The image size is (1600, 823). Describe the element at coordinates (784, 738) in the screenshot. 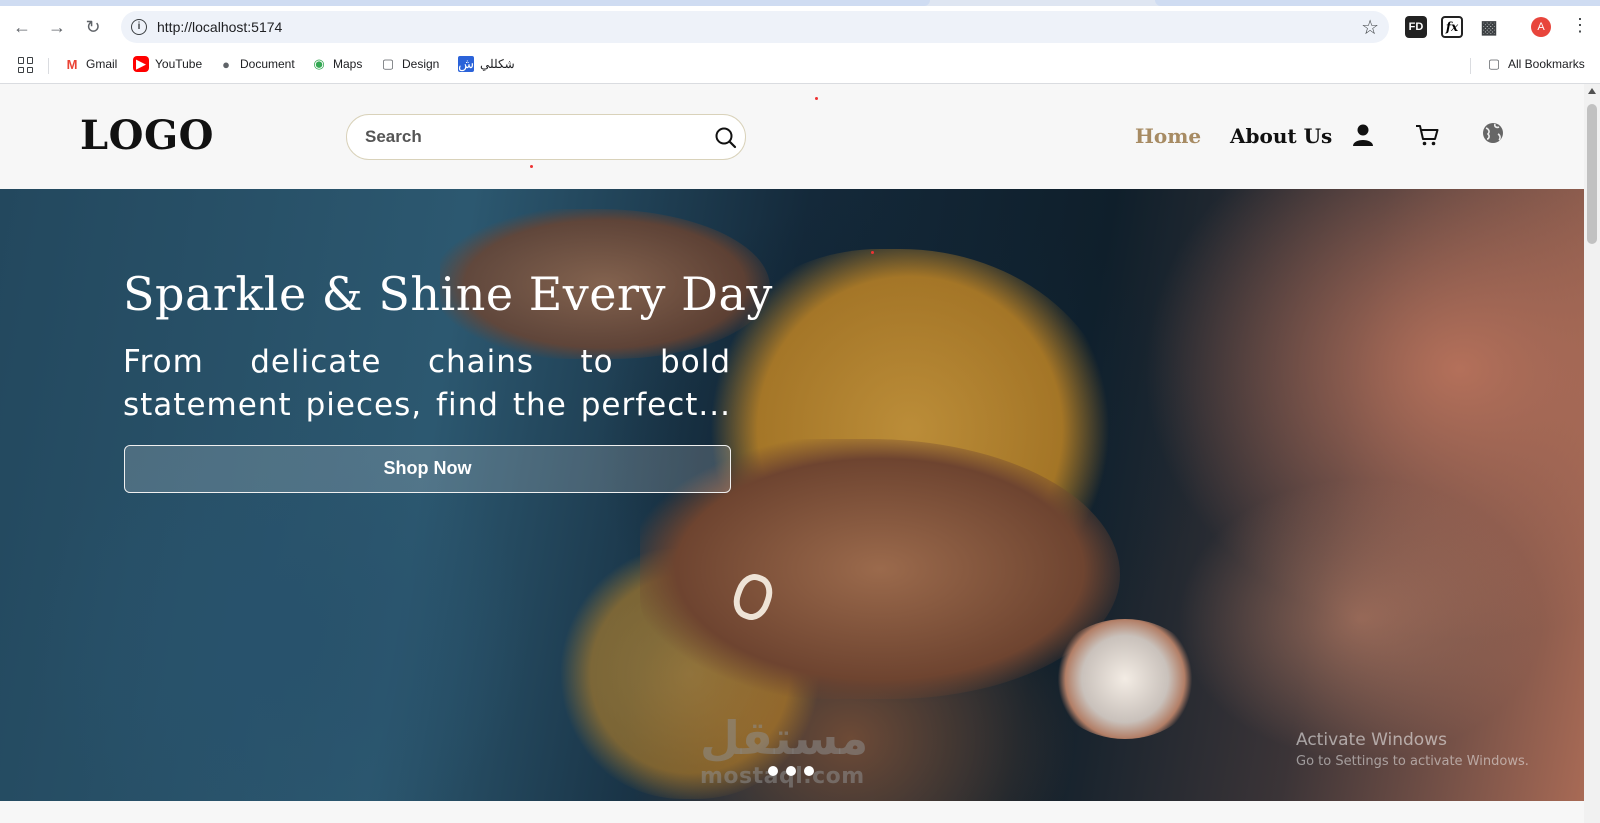

I see `watermark-arabic: مستقل` at that location.